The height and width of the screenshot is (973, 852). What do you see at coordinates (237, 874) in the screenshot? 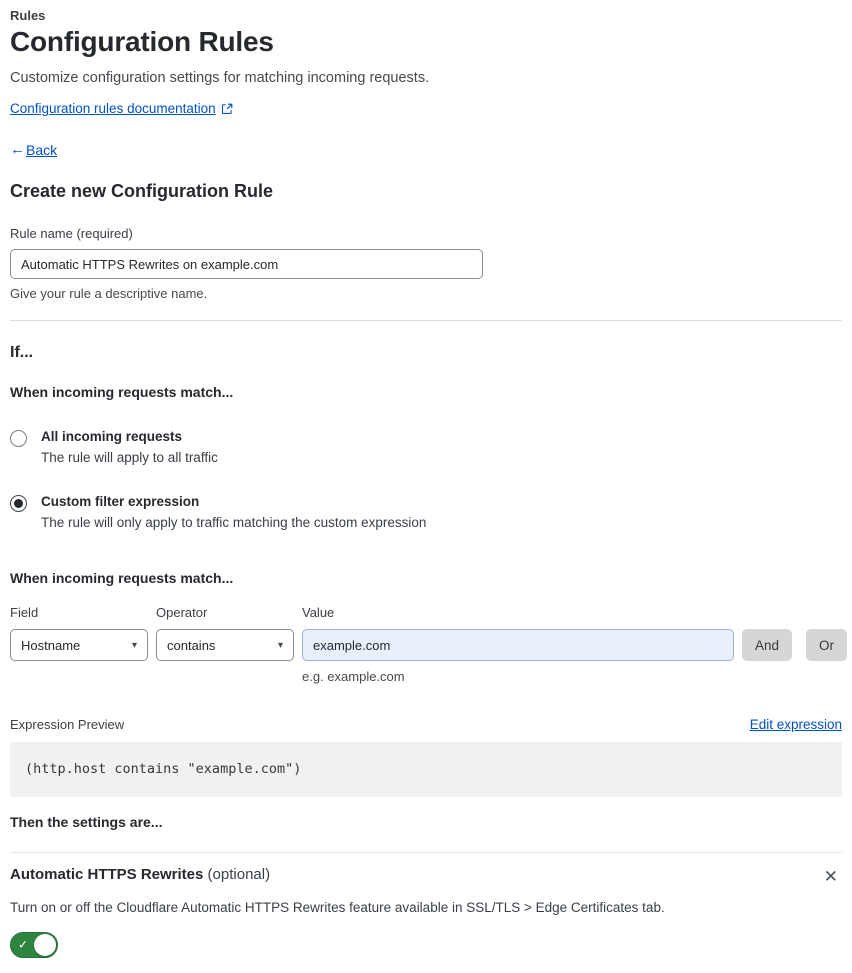
I see `setting-optional-label: (optional)` at bounding box center [237, 874].